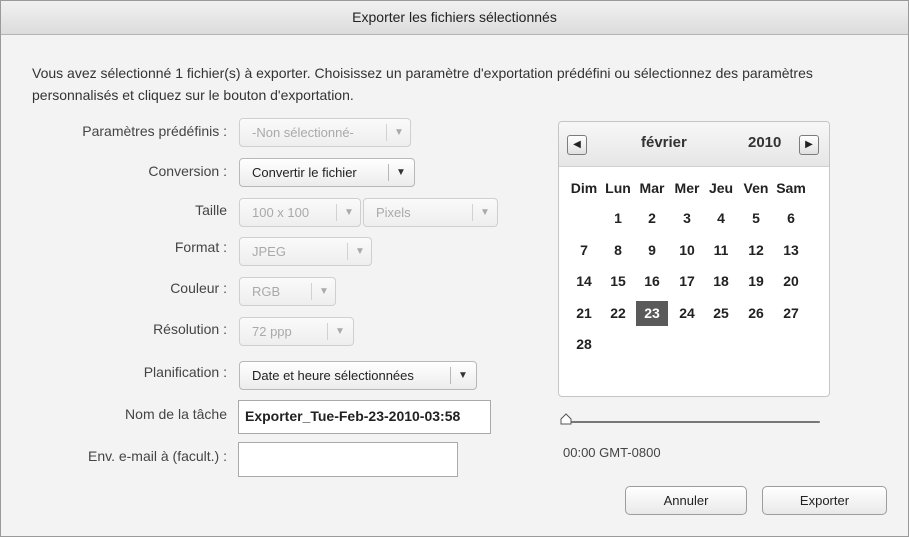 The width and height of the screenshot is (909, 537). I want to click on calendar-day: 5, so click(756, 218).